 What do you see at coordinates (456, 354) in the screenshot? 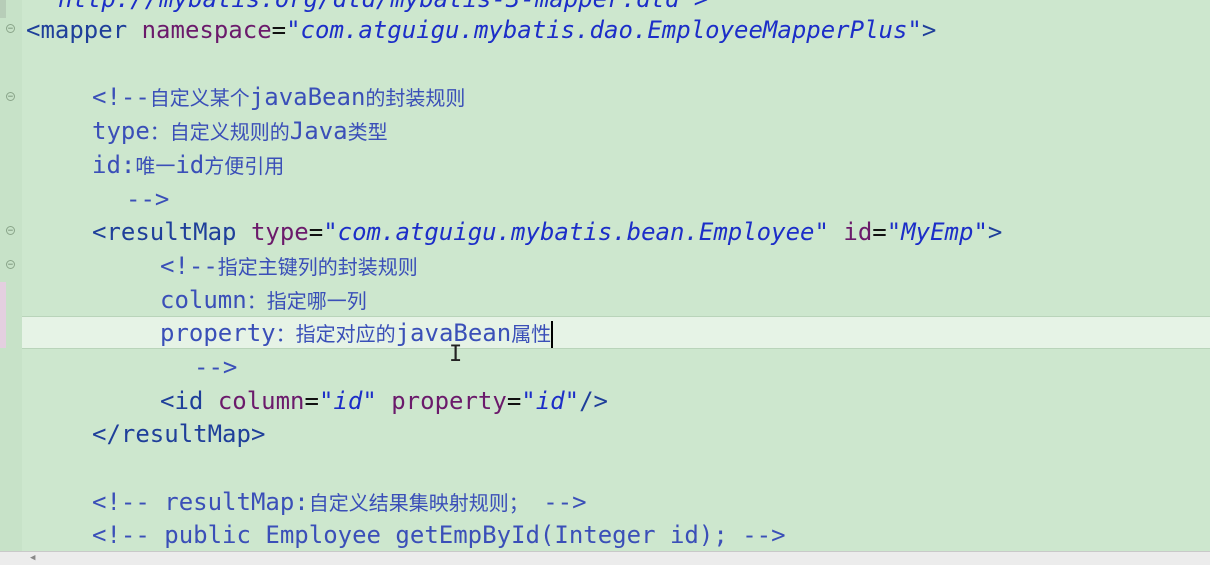
I see `i-beam-cursor-icon: I` at bounding box center [456, 354].